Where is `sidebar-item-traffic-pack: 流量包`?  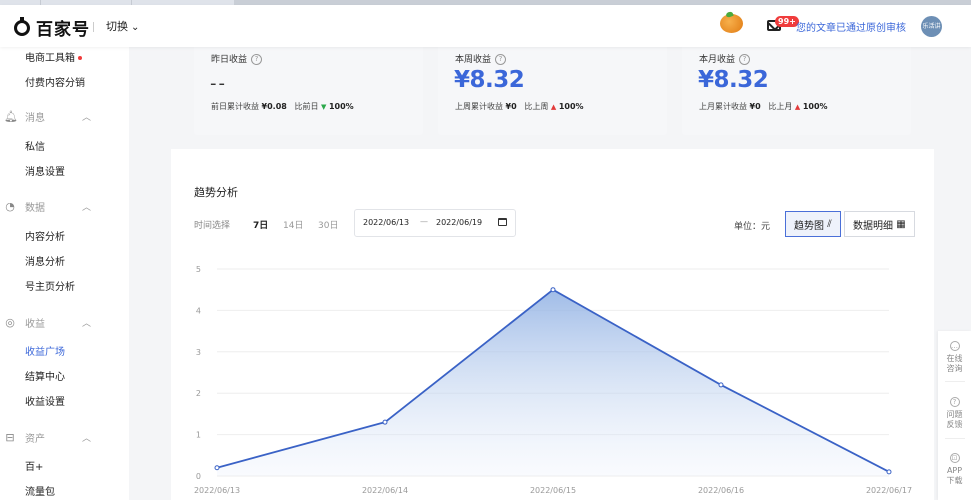 sidebar-item-traffic-pack: 流量包 is located at coordinates (40, 490).